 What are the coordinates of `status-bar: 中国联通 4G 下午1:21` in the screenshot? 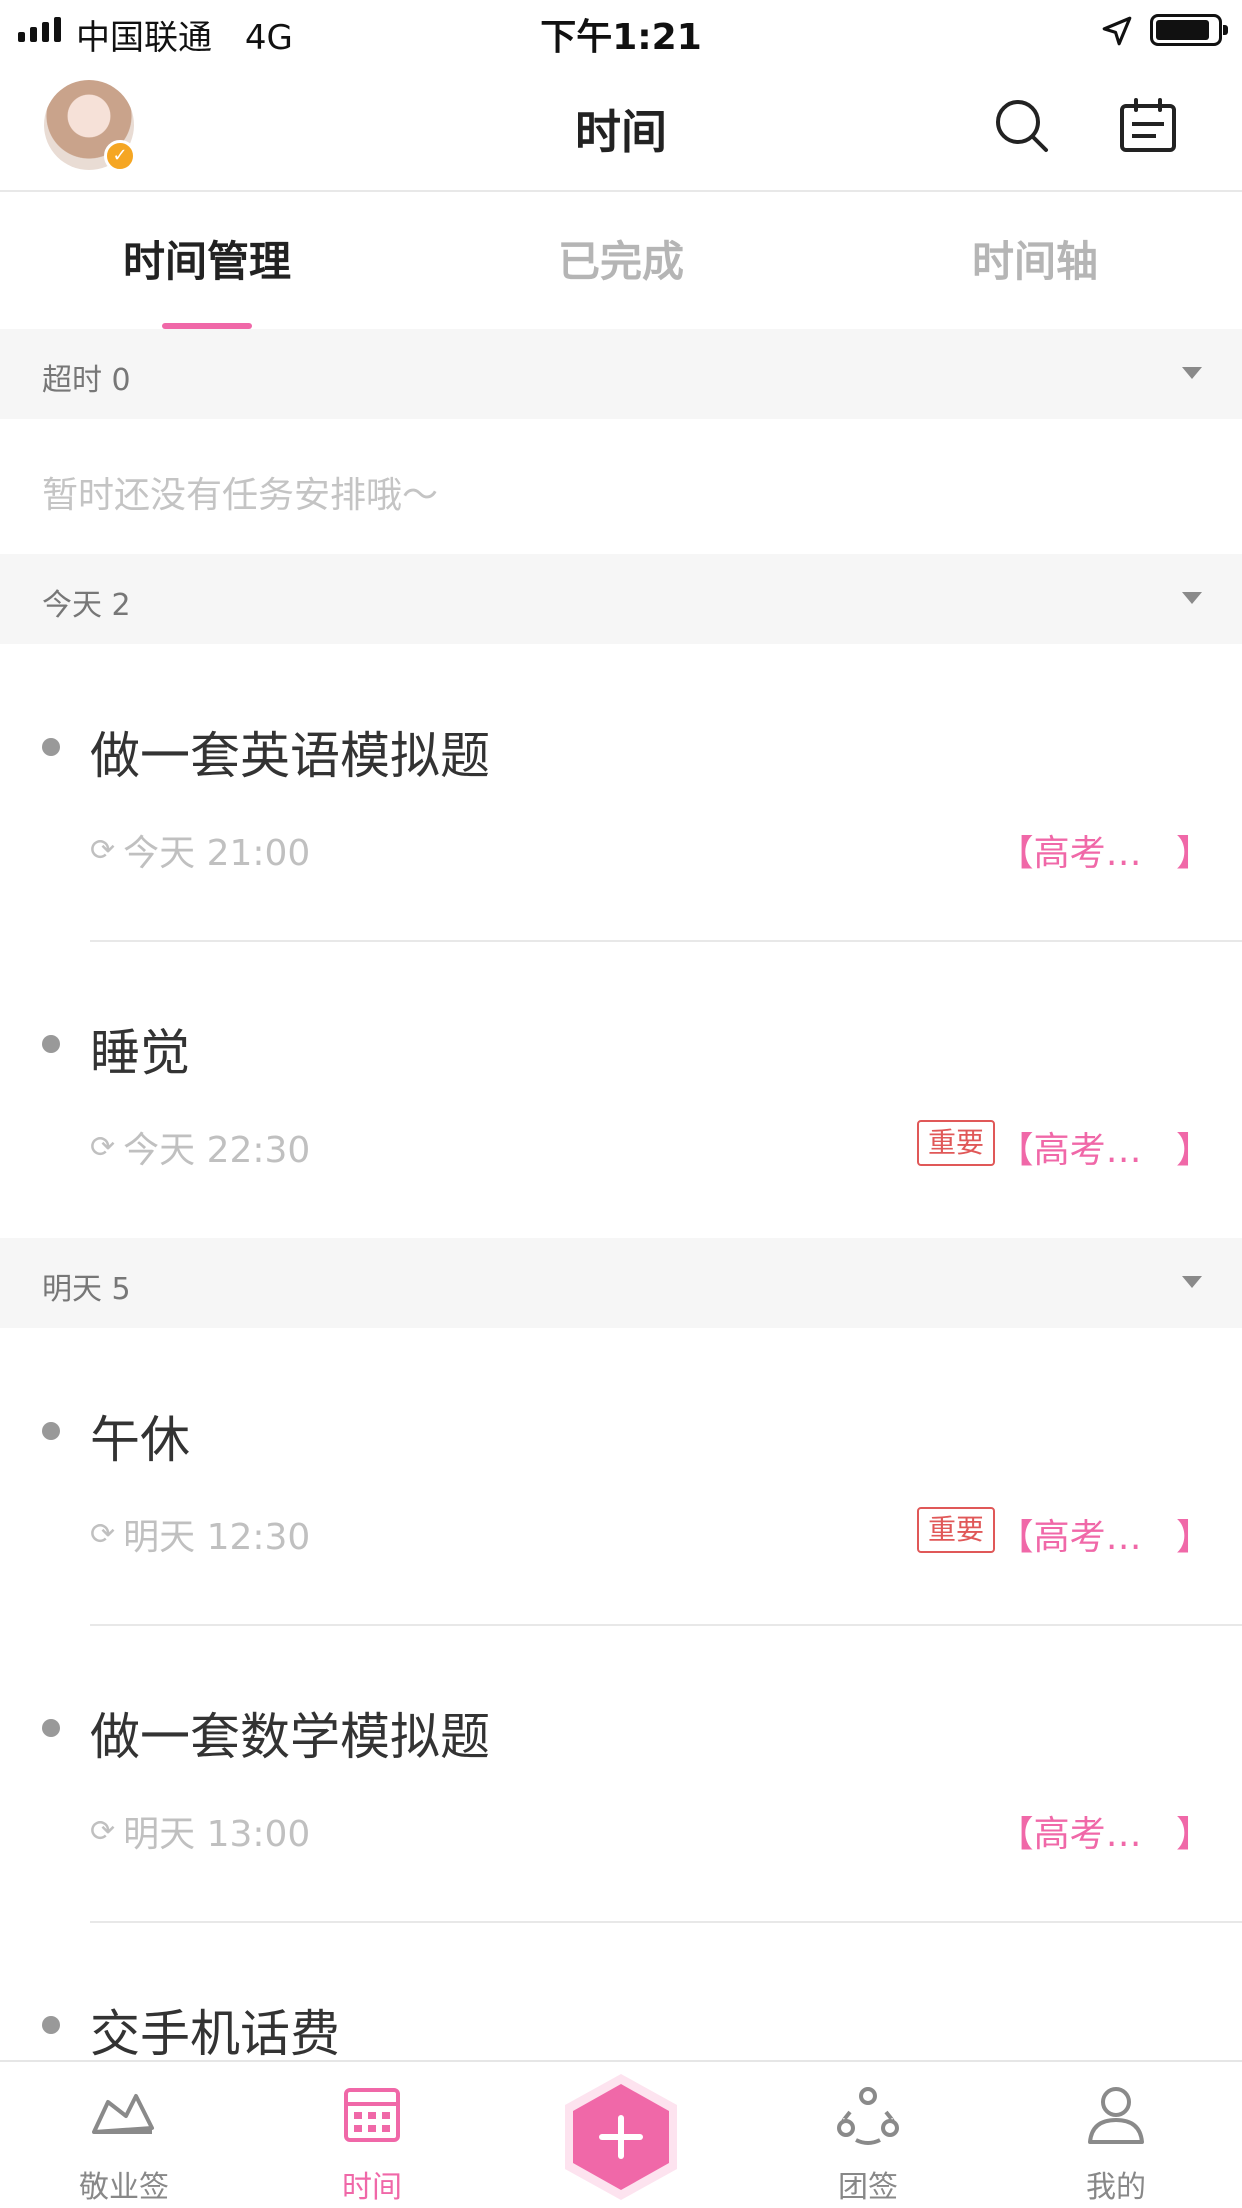 It's located at (621, 30).